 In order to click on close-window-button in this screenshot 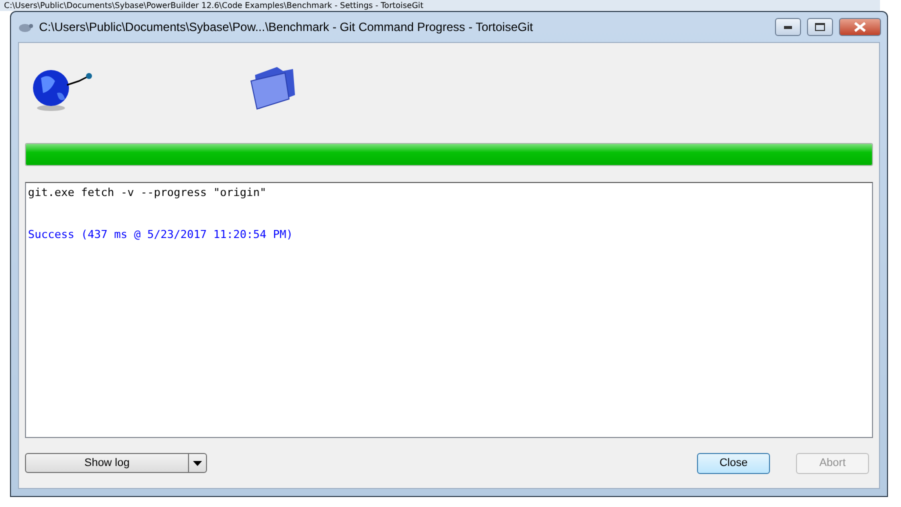, I will do `click(860, 27)`.